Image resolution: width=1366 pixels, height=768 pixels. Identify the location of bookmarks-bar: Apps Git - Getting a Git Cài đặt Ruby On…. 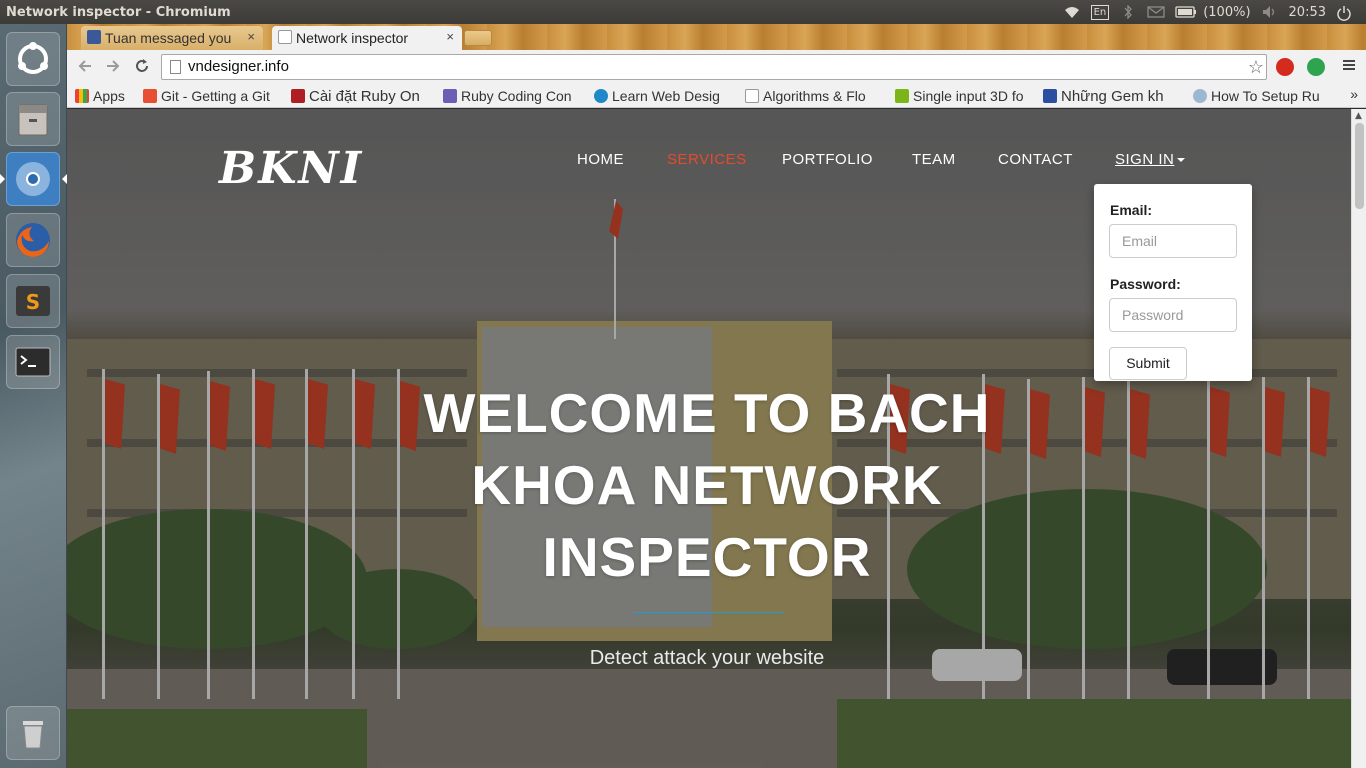
(716, 96).